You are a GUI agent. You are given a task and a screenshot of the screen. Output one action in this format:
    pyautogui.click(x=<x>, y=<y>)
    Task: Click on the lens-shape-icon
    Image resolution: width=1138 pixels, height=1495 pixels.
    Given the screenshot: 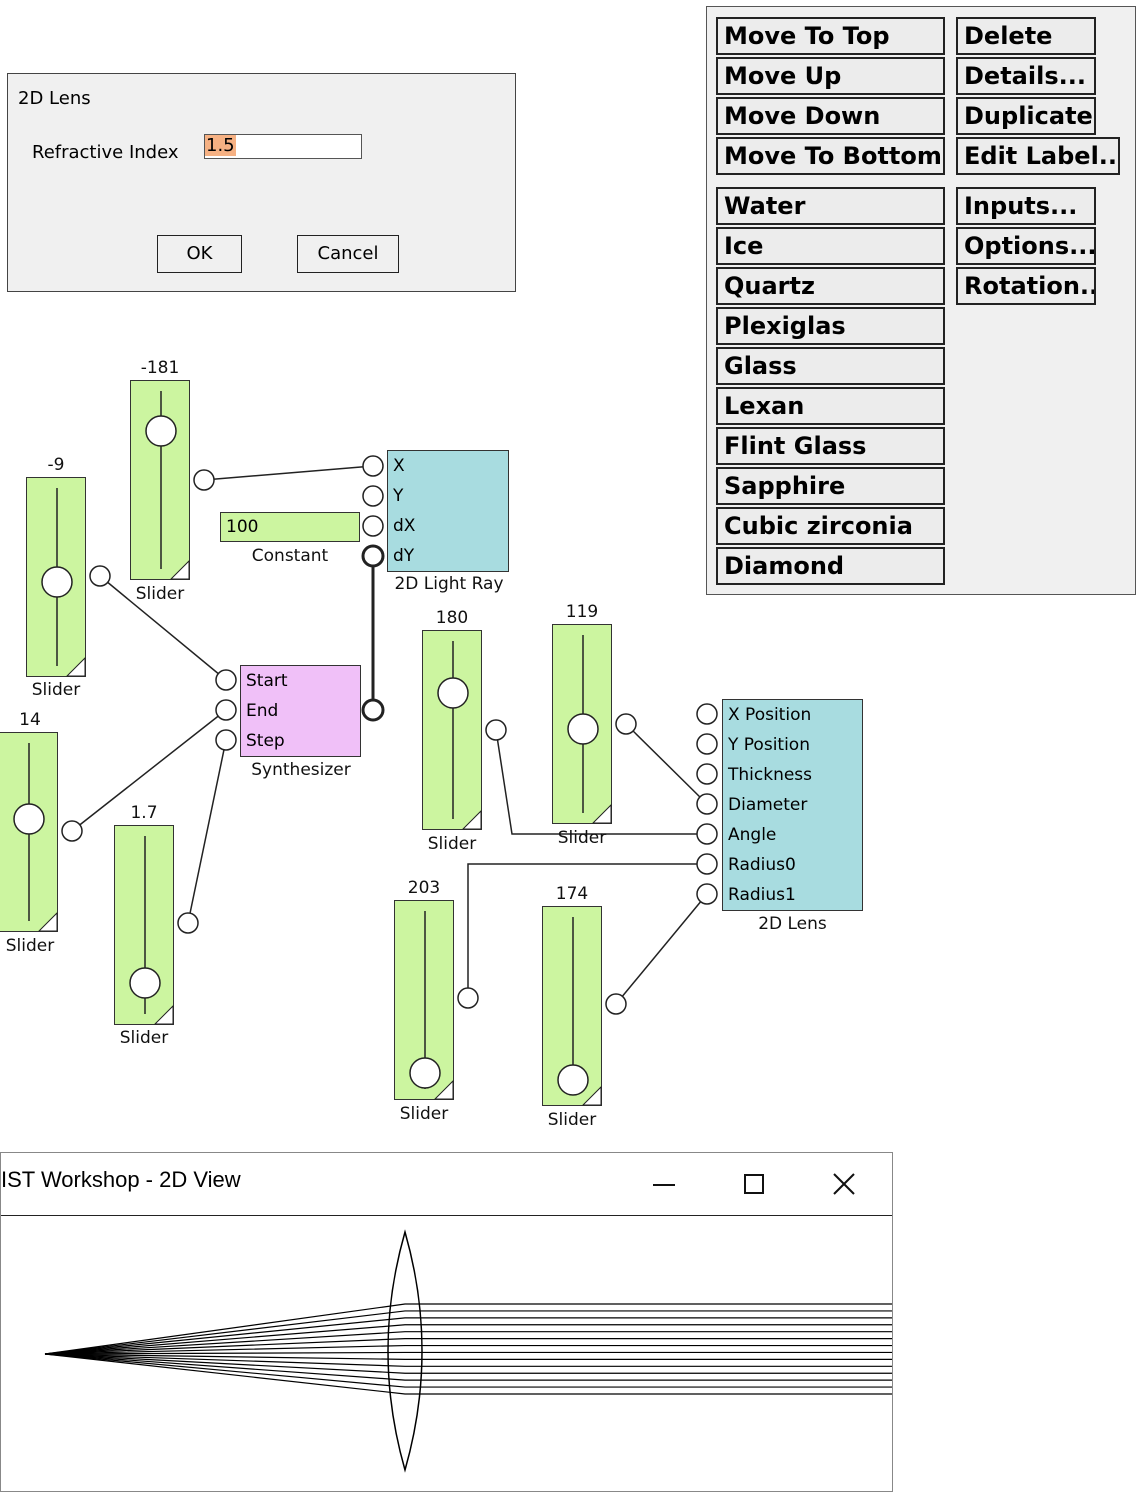 What is the action you would take?
    pyautogui.click(x=405, y=1351)
    